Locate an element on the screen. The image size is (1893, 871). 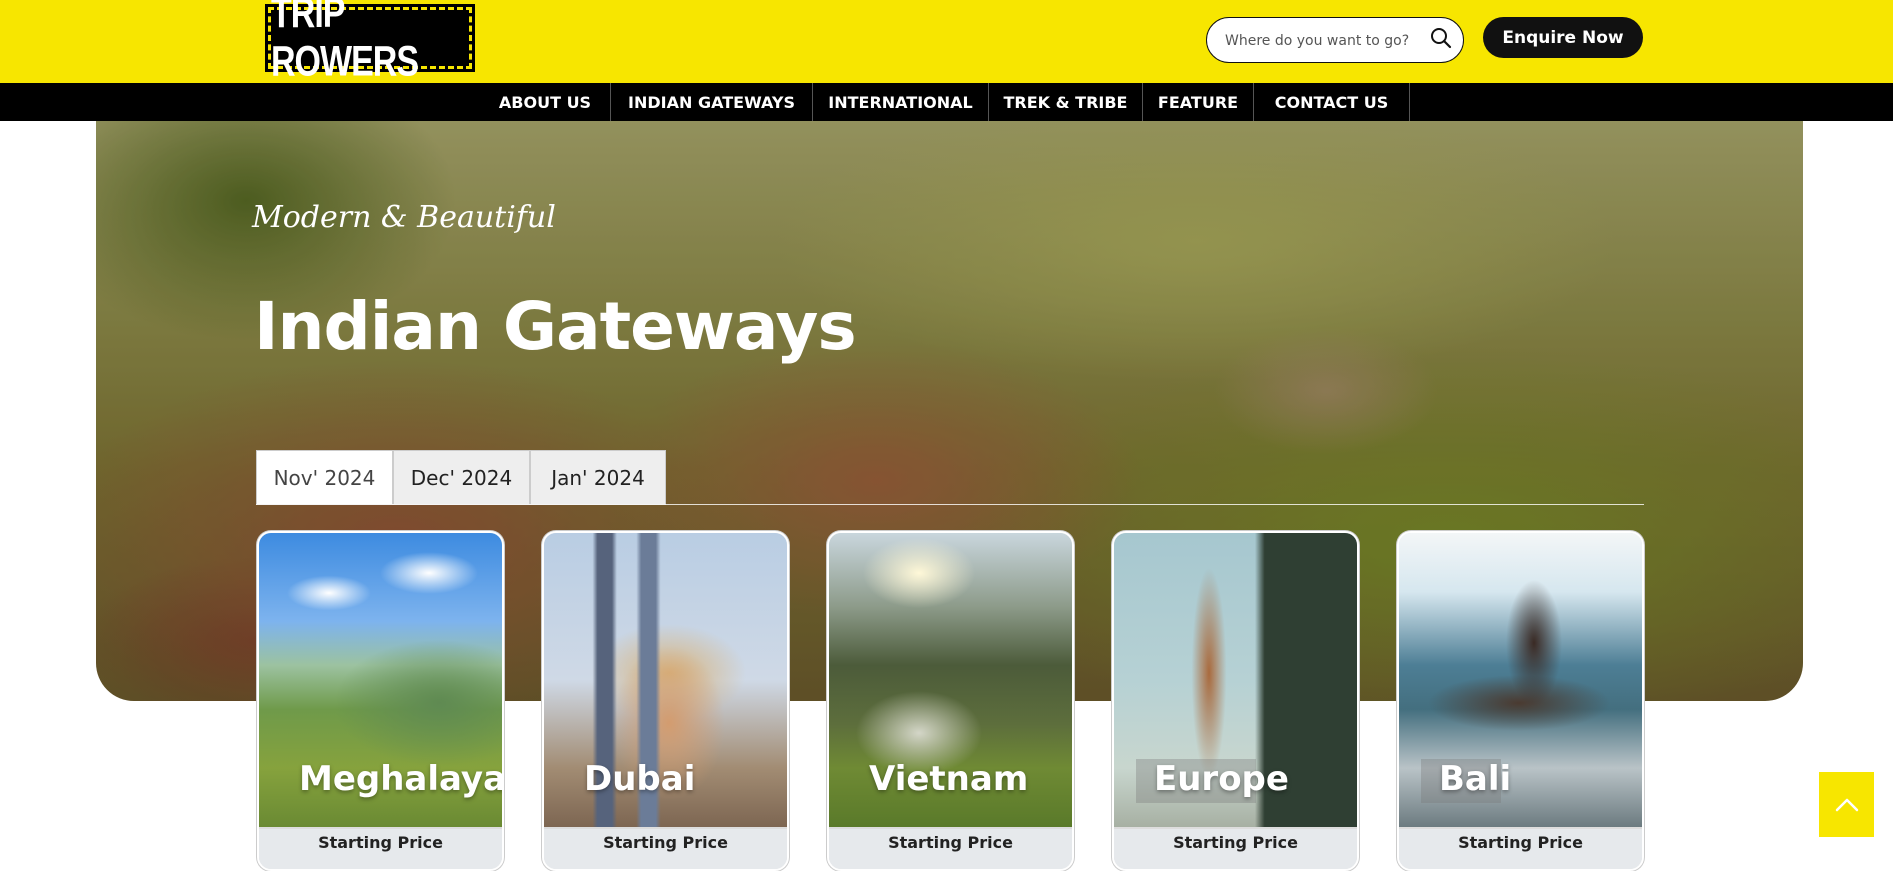
destination-card-dubai: Dubai Starting Price is located at coordinates (665, 701).